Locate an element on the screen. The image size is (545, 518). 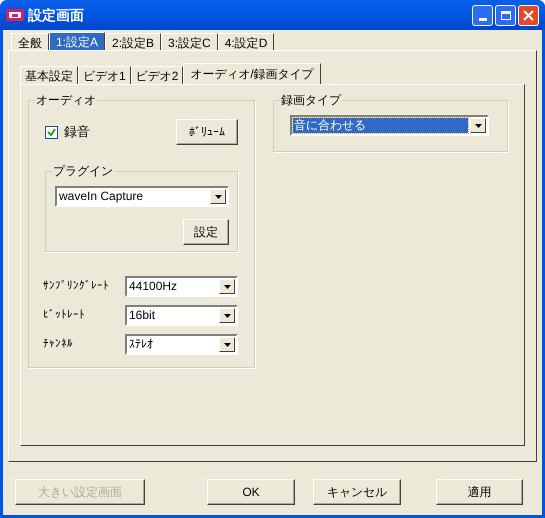
group-title: オーディオ is located at coordinates (66, 100).